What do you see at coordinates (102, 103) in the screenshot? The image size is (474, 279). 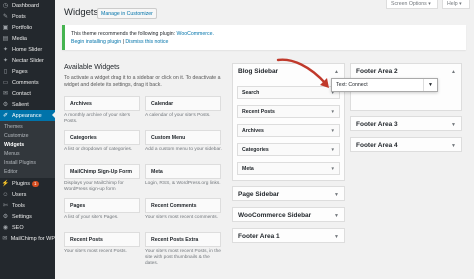 I see `widget-tile: Archives` at bounding box center [102, 103].